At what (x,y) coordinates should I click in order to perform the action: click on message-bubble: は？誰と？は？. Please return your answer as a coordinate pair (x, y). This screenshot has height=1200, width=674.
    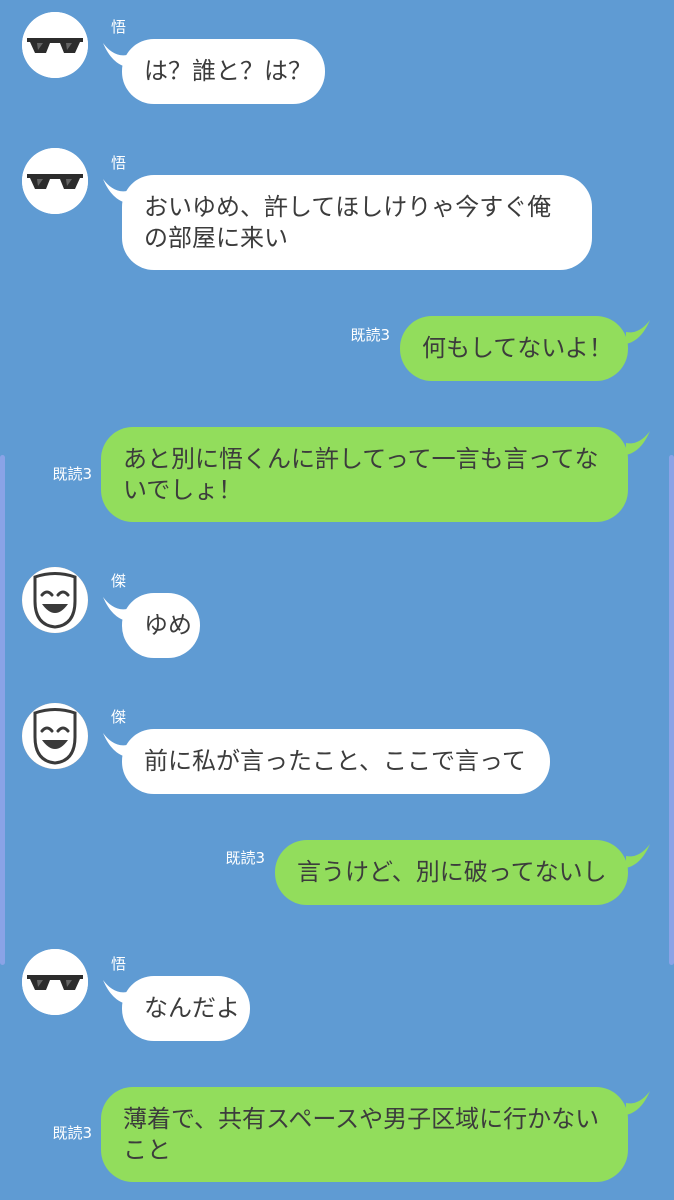
    Looking at the image, I should click on (223, 71).